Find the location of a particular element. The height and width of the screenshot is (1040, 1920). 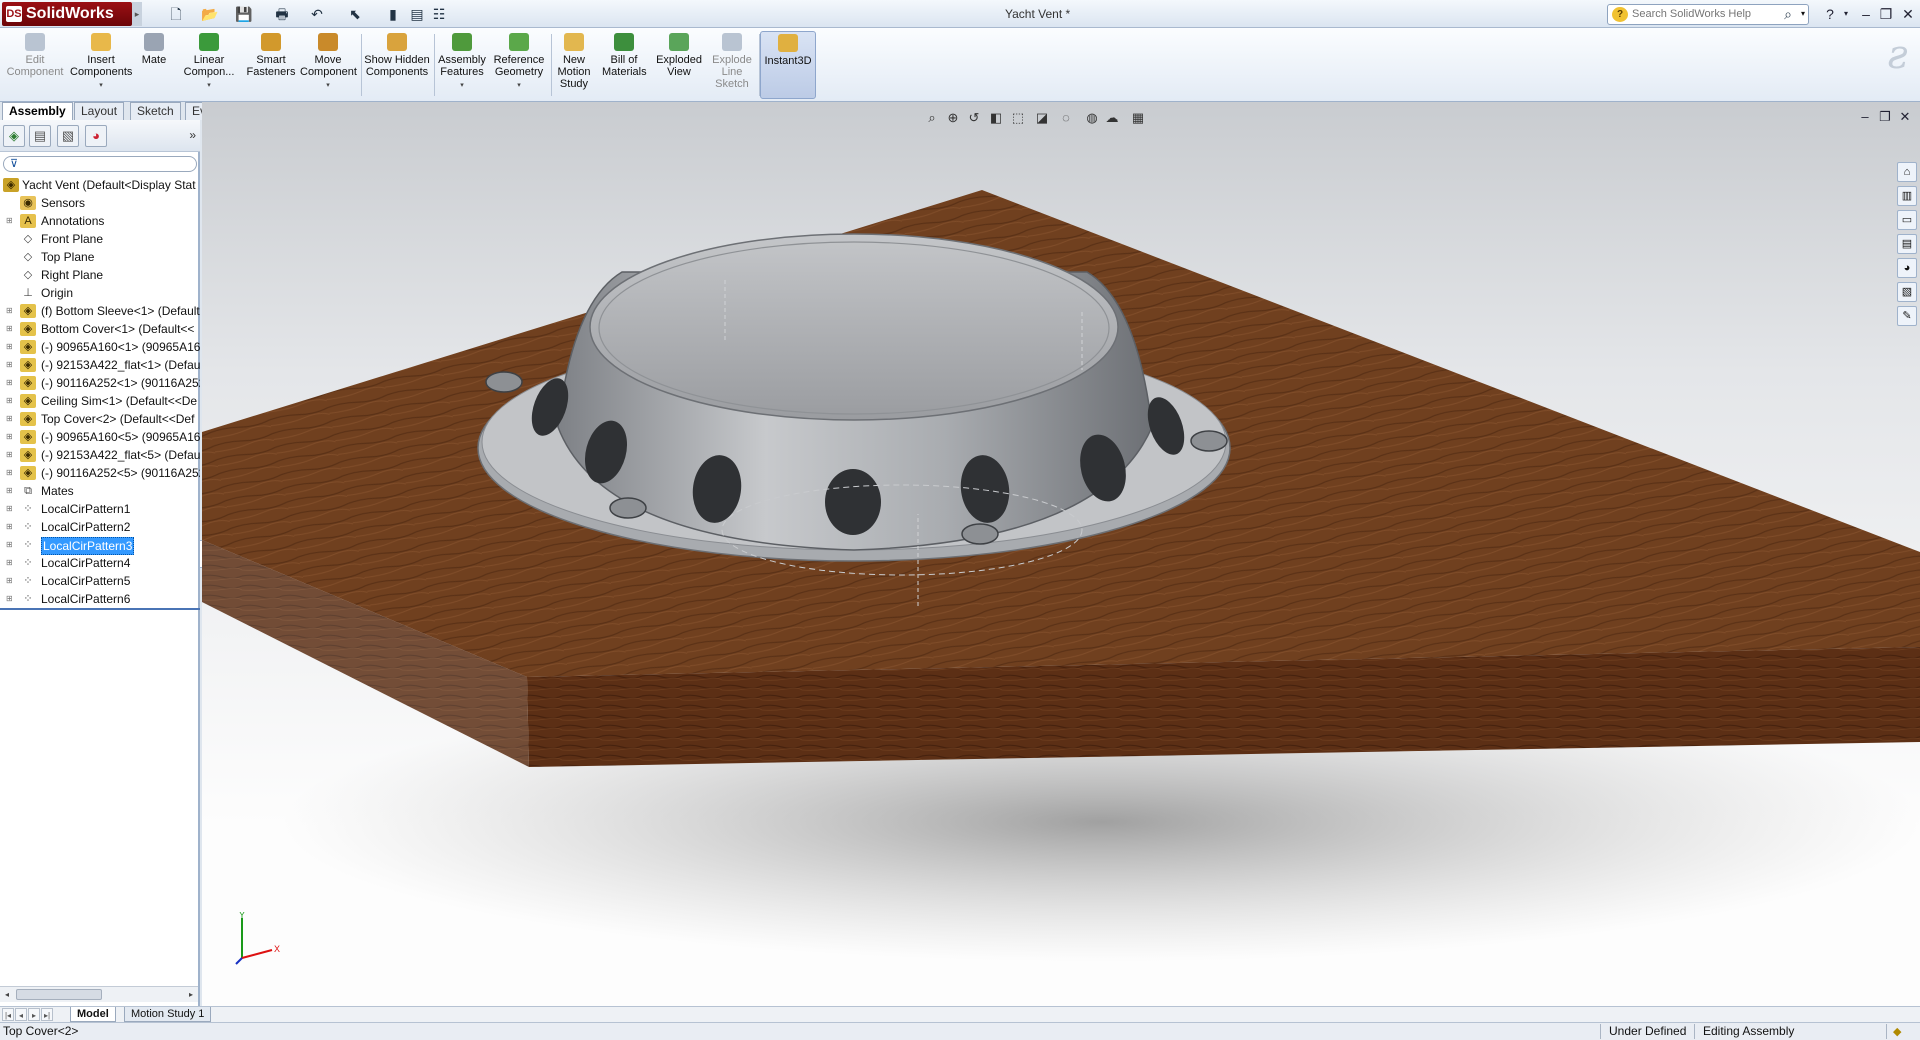

new-icon: 🗋 is located at coordinates (176, 14).